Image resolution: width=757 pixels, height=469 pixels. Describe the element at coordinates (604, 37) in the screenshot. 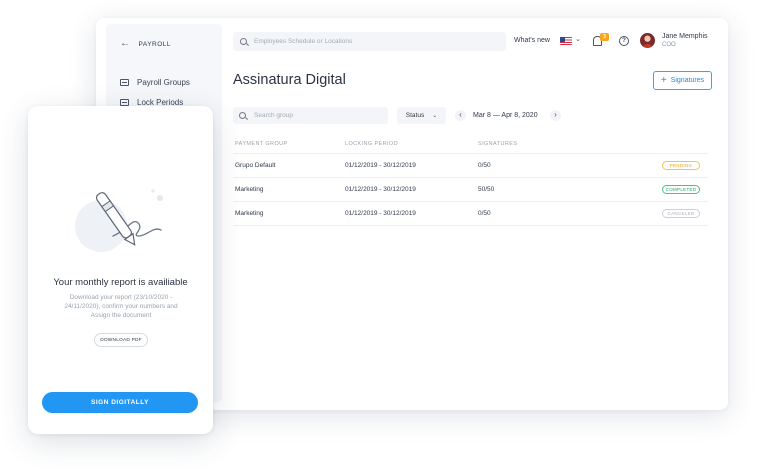

I see `notification-badge: 3` at that location.